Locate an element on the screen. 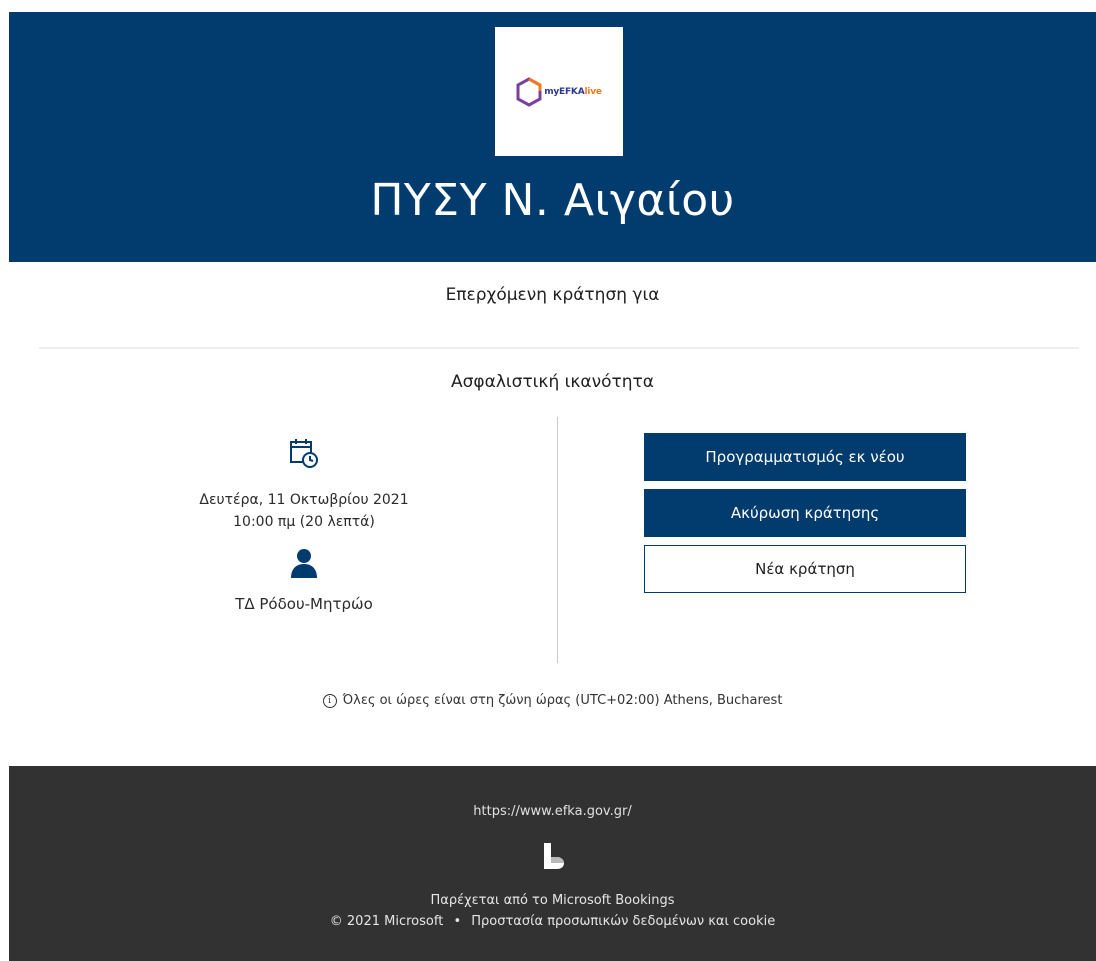 This screenshot has width=1096, height=961. microsoft-bookings-icon is located at coordinates (554, 856).